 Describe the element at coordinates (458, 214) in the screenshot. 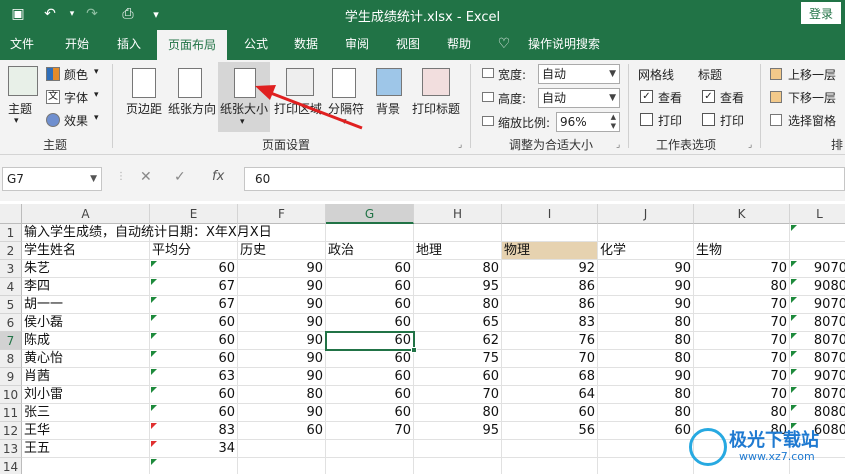

I see `column-header-H: H` at that location.